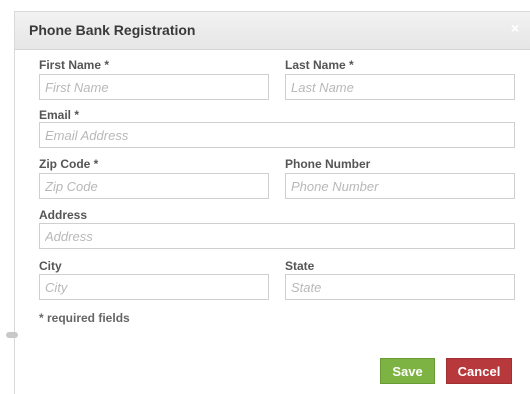  What do you see at coordinates (59, 115) in the screenshot?
I see `email-label: Email *` at bounding box center [59, 115].